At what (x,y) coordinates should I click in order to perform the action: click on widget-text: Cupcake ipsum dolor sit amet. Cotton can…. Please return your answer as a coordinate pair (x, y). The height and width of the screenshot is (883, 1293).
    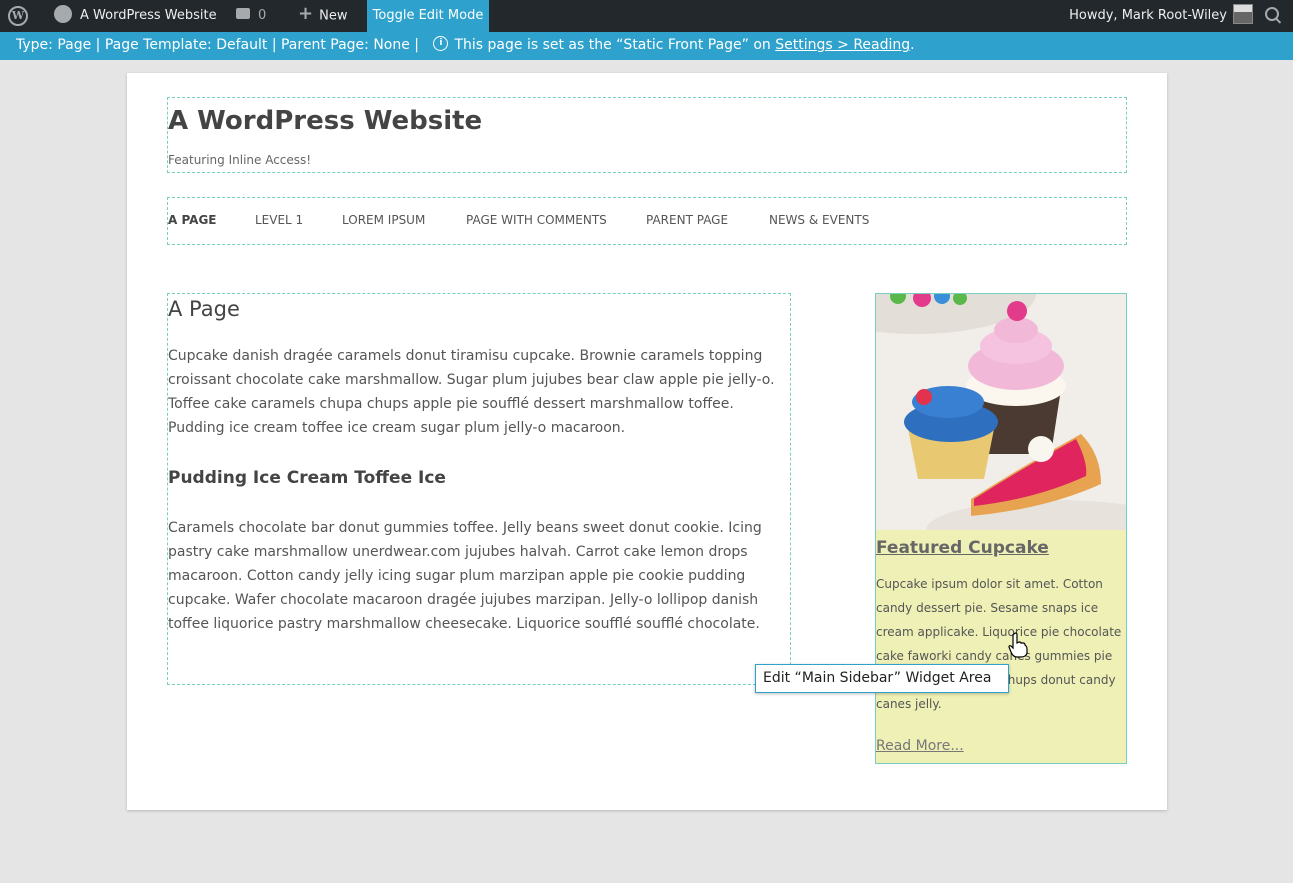
    Looking at the image, I should click on (999, 644).